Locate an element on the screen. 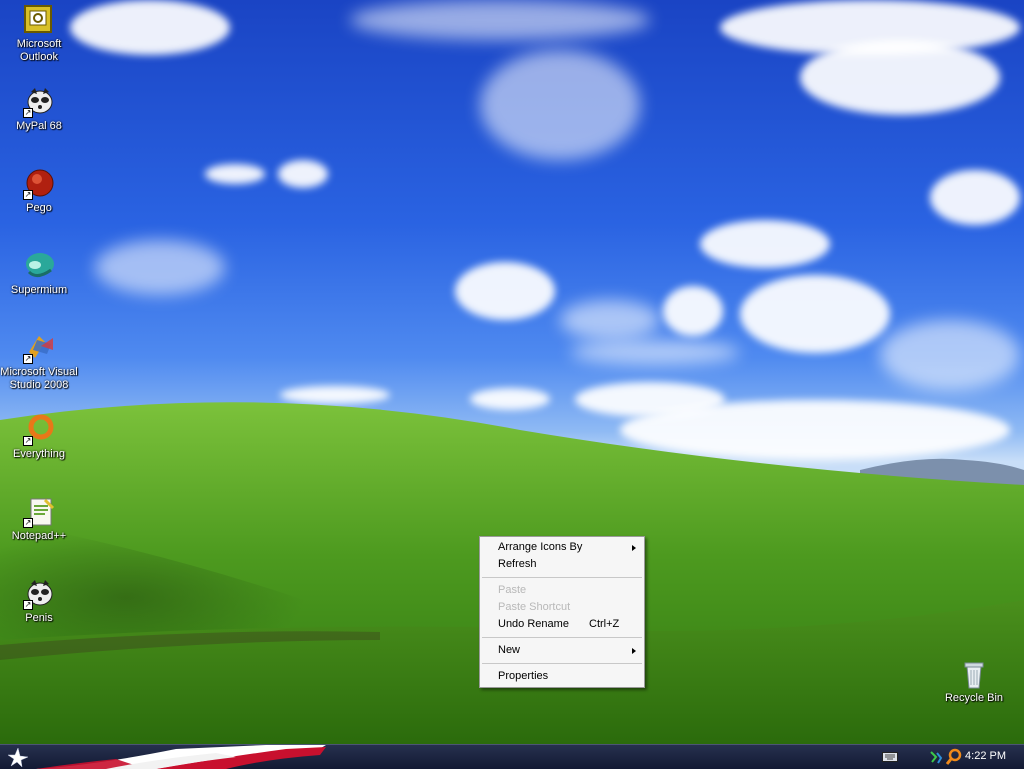 The height and width of the screenshot is (772, 1024). desktop-icon-label: Pego is located at coordinates (39, 208).